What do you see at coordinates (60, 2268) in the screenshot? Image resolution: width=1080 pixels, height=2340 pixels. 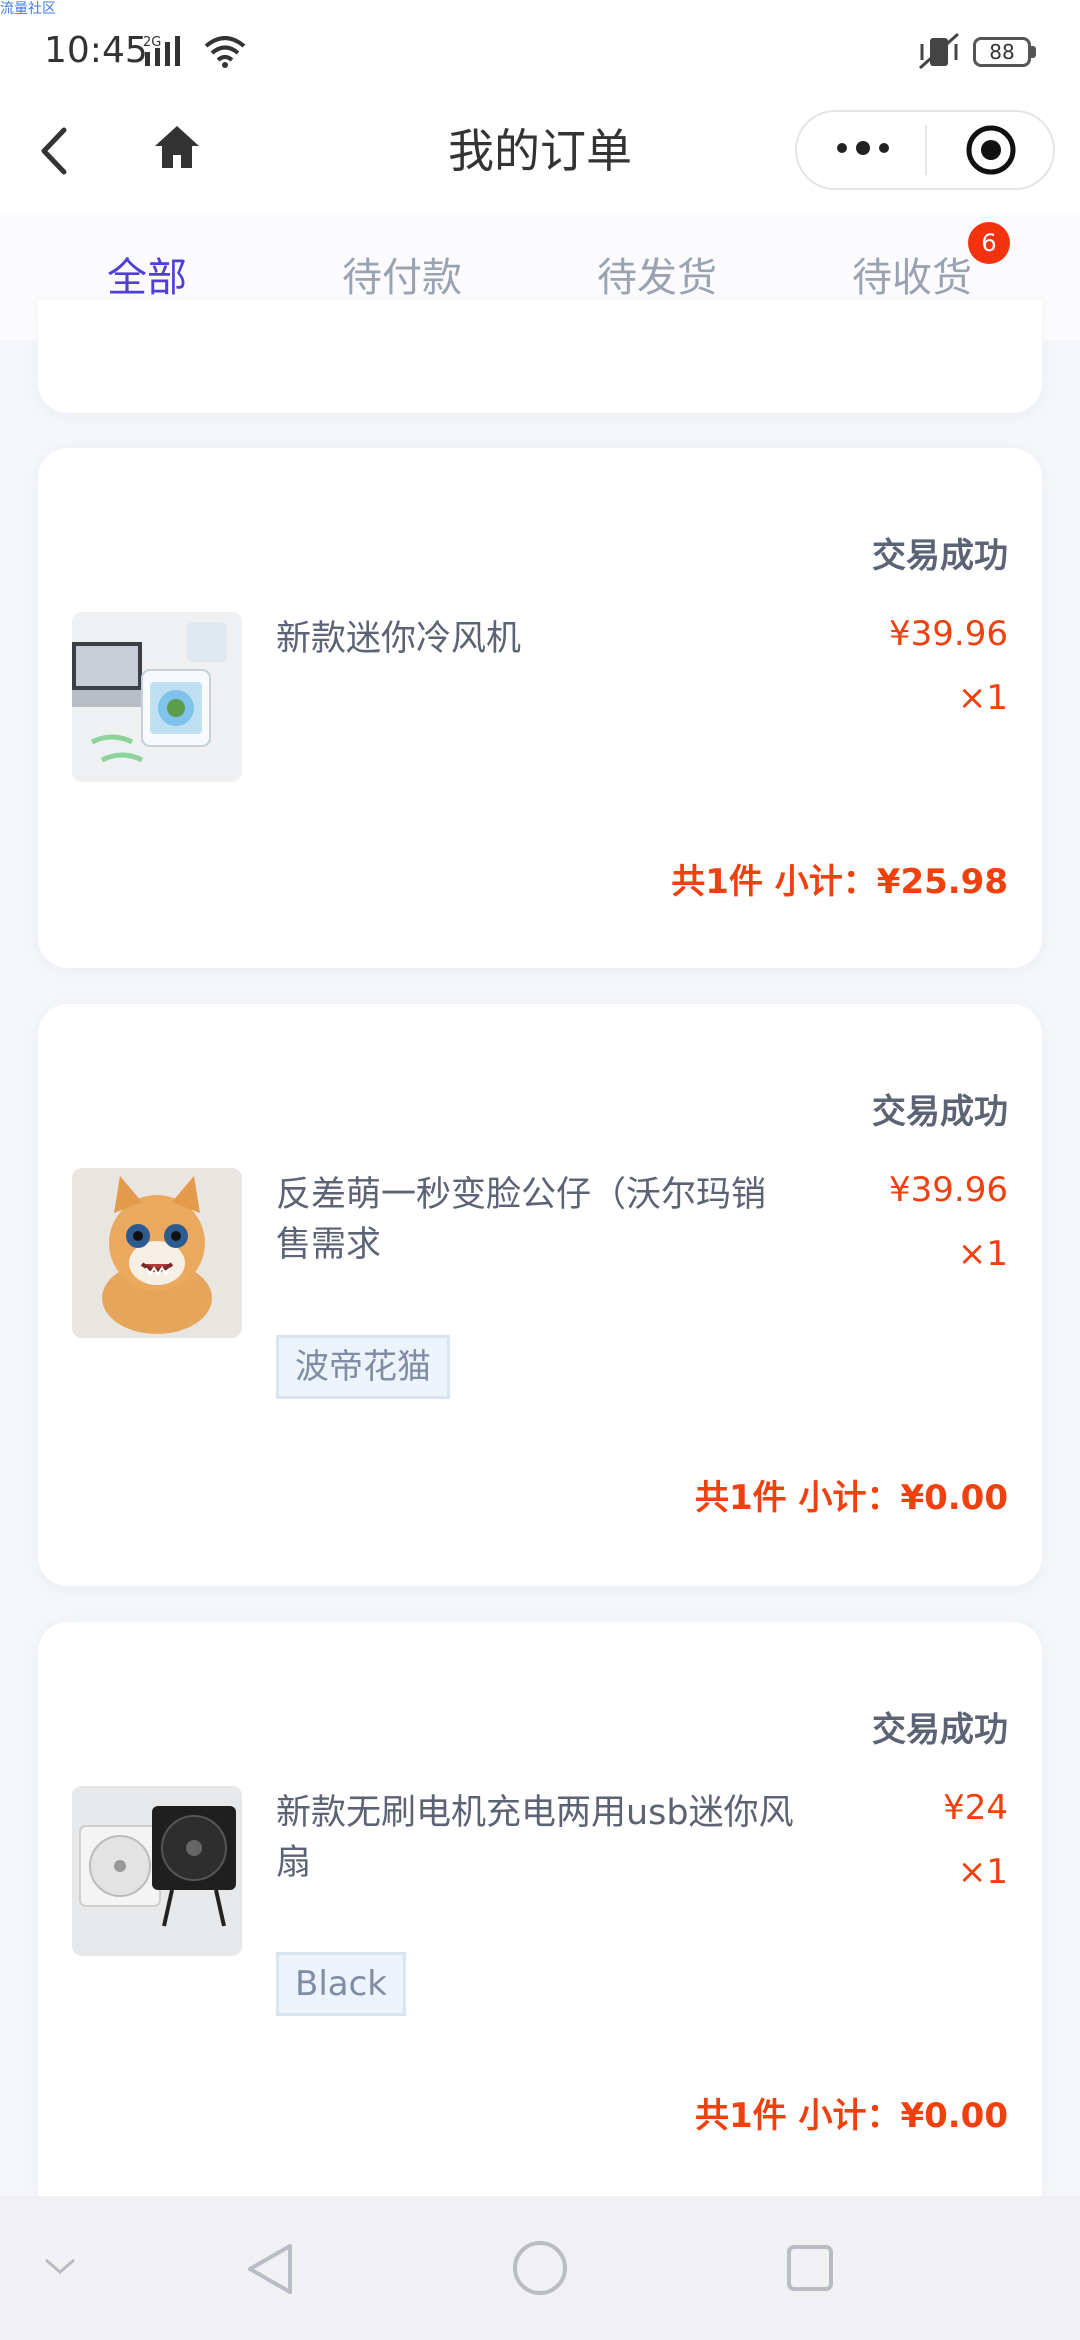 I see `chevron-down-icon` at bounding box center [60, 2268].